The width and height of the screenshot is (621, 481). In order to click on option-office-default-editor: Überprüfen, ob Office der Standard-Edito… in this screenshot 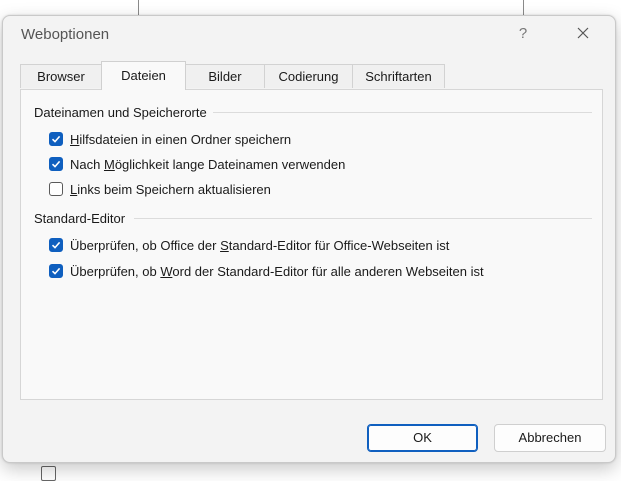, I will do `click(249, 245)`.